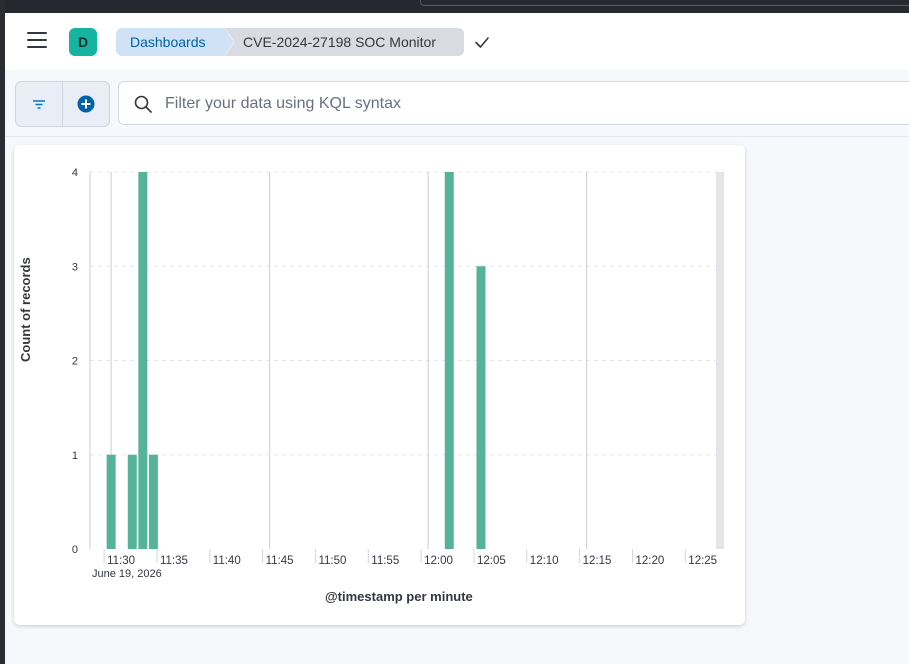 The width and height of the screenshot is (909, 664). What do you see at coordinates (25, 309) in the screenshot?
I see `y-axis-label: Count of records` at bounding box center [25, 309].